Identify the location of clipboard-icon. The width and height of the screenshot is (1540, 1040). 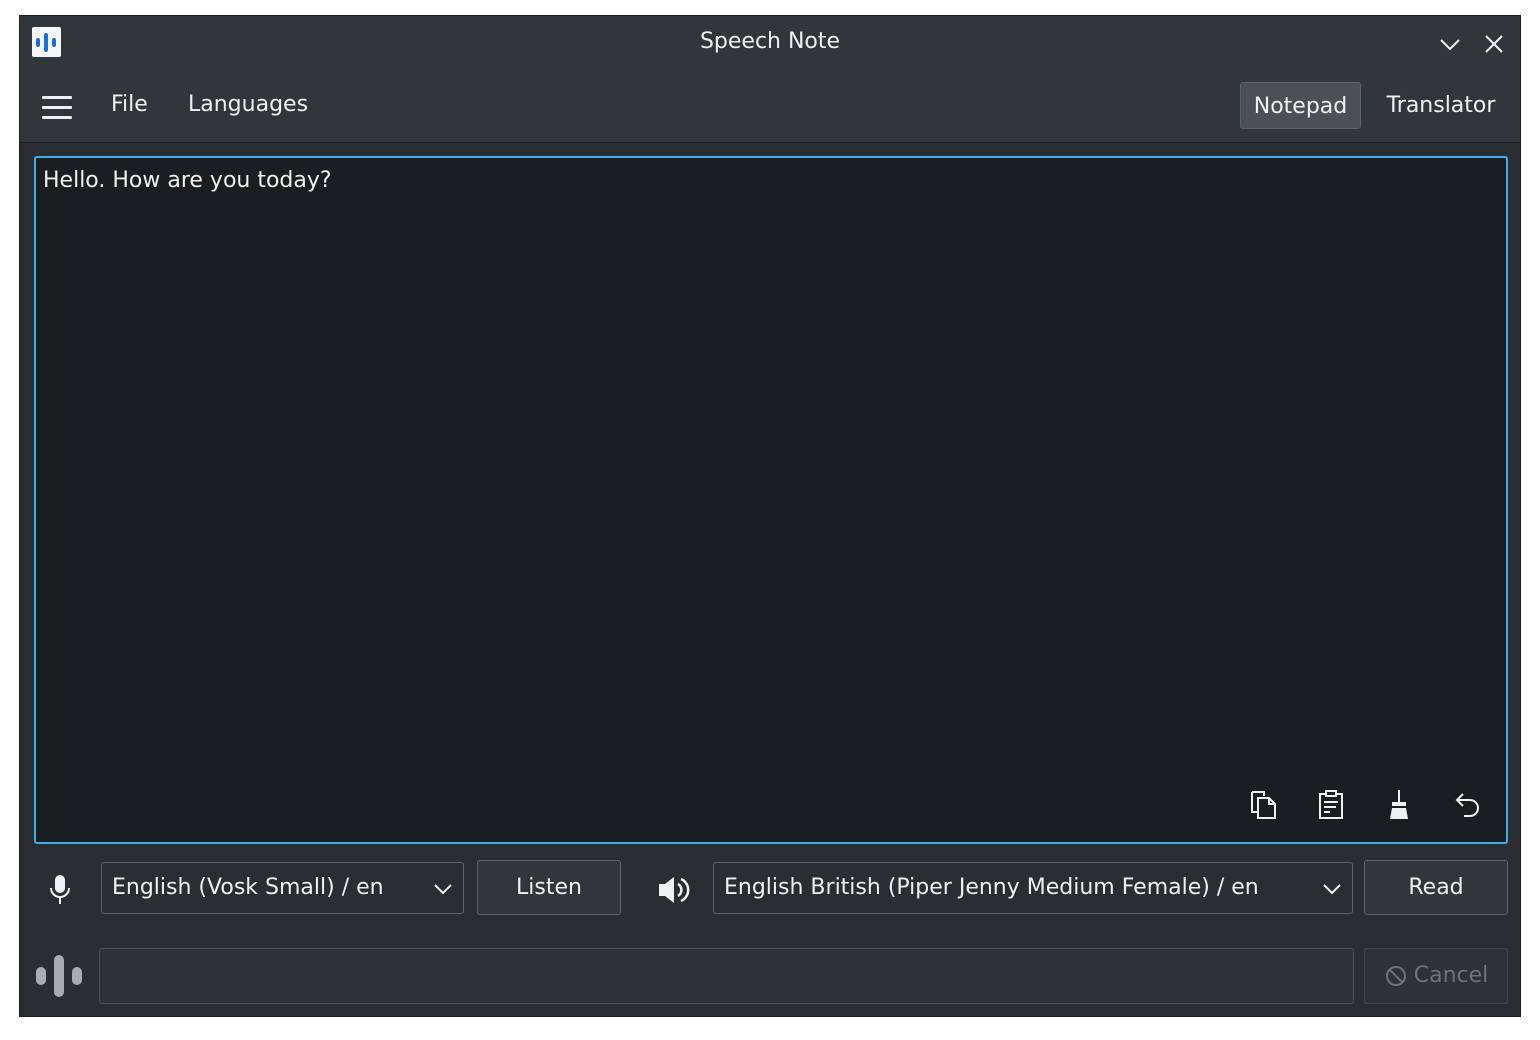
(1331, 804).